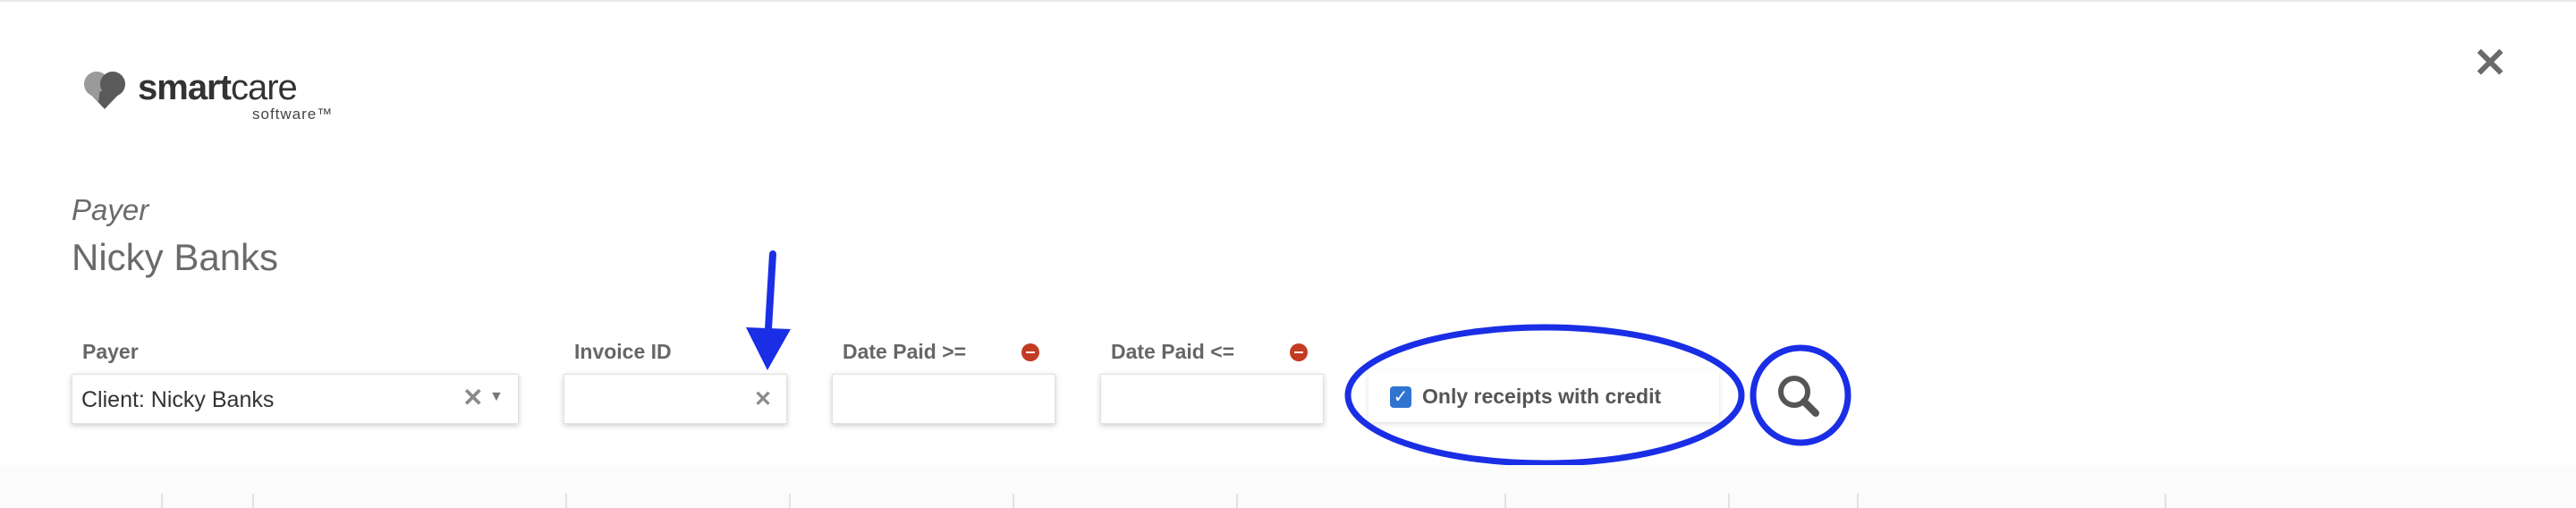  I want to click on date-paid-from-label: Date Paid >=, so click(905, 351).